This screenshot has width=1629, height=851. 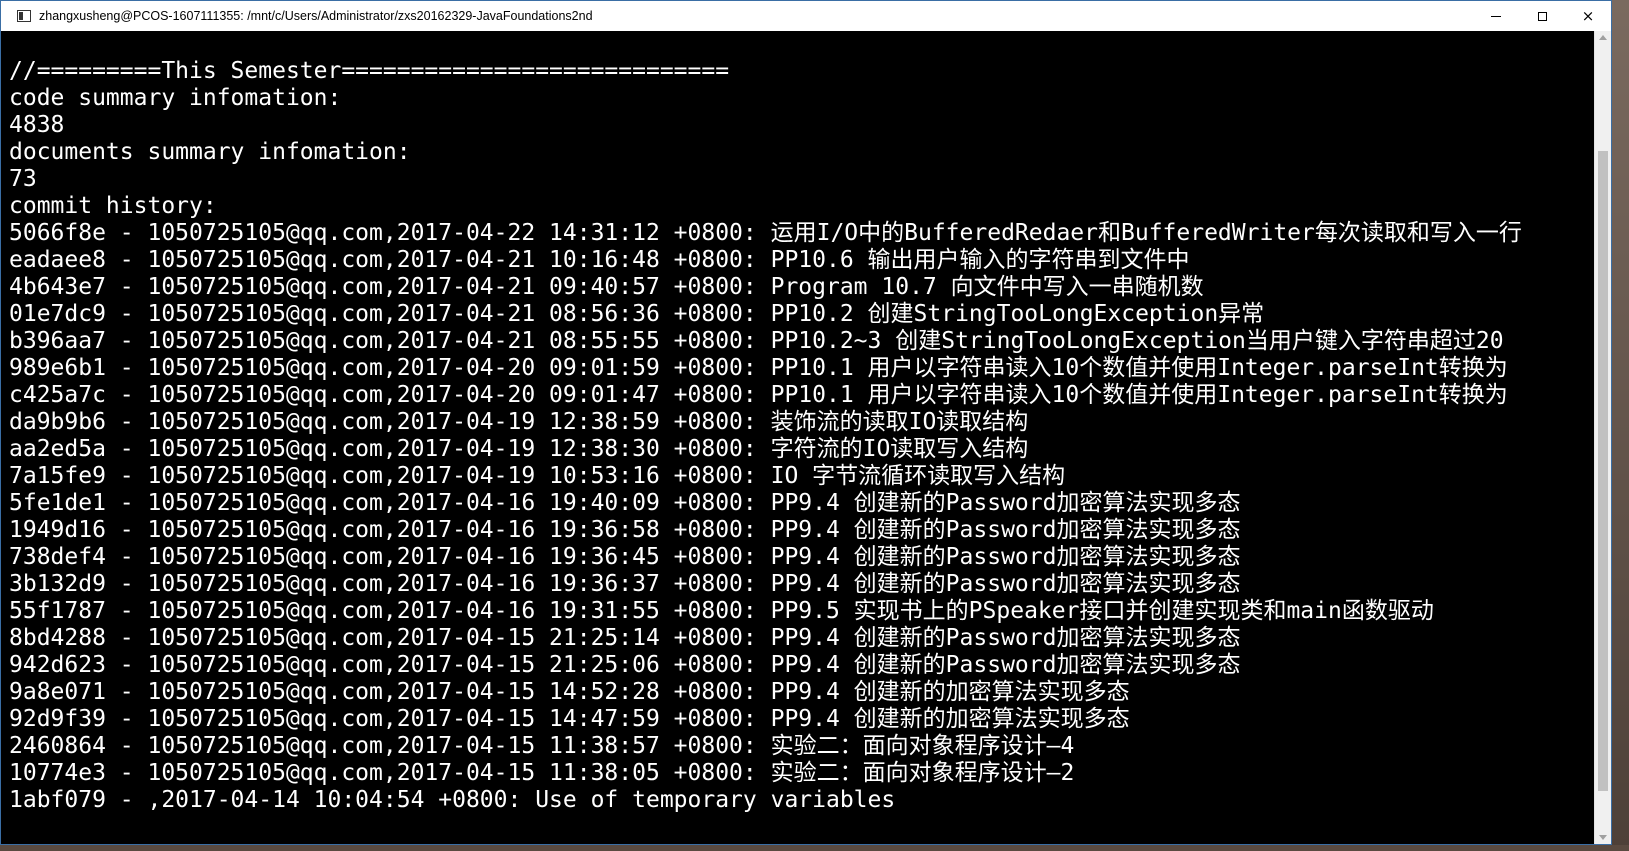 I want to click on scroll-up-arrow-icon, so click(x=1603, y=37).